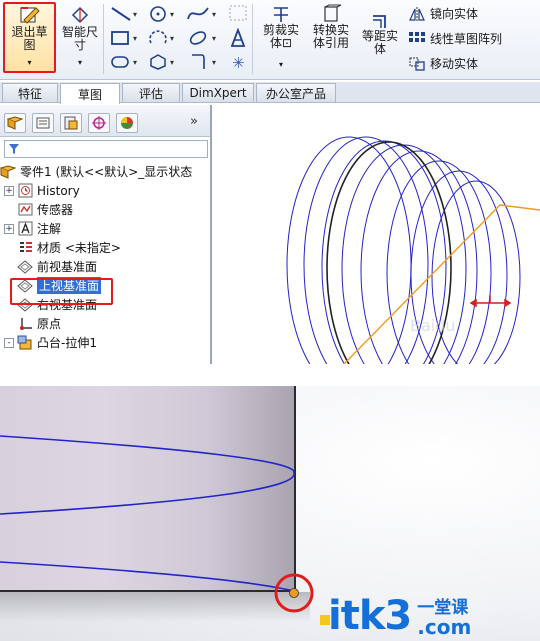 The height and width of the screenshot is (641, 540). Describe the element at coordinates (433, 325) in the screenshot. I see `canvas-watermark: Baidu` at that location.